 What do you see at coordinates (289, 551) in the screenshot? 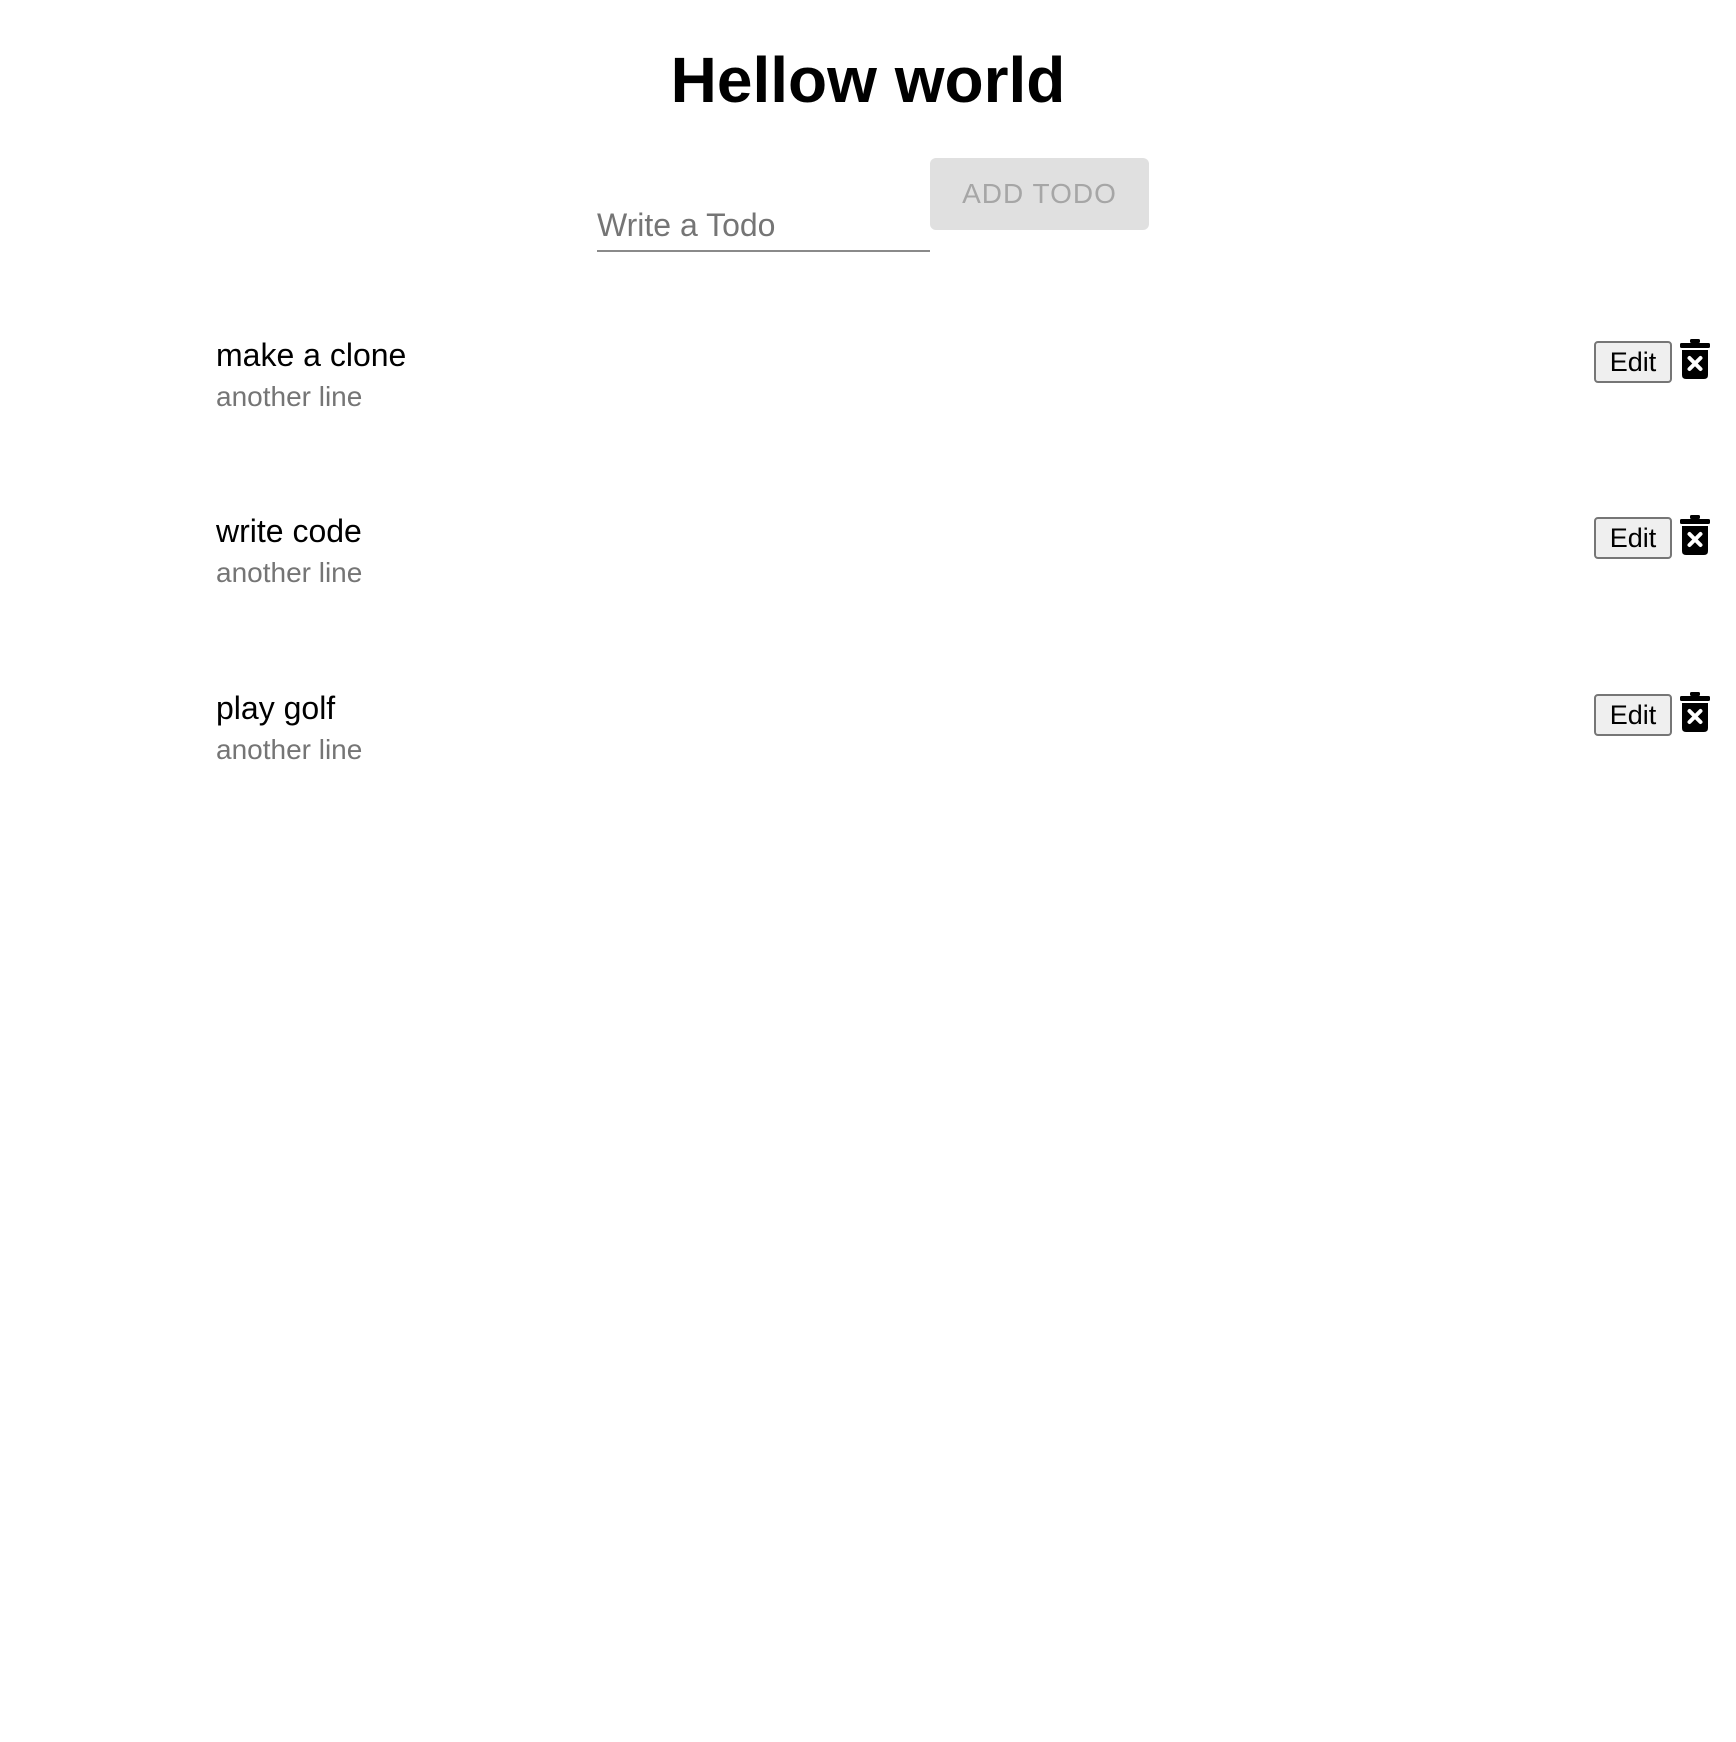
I see `todo-text: write code another line` at bounding box center [289, 551].